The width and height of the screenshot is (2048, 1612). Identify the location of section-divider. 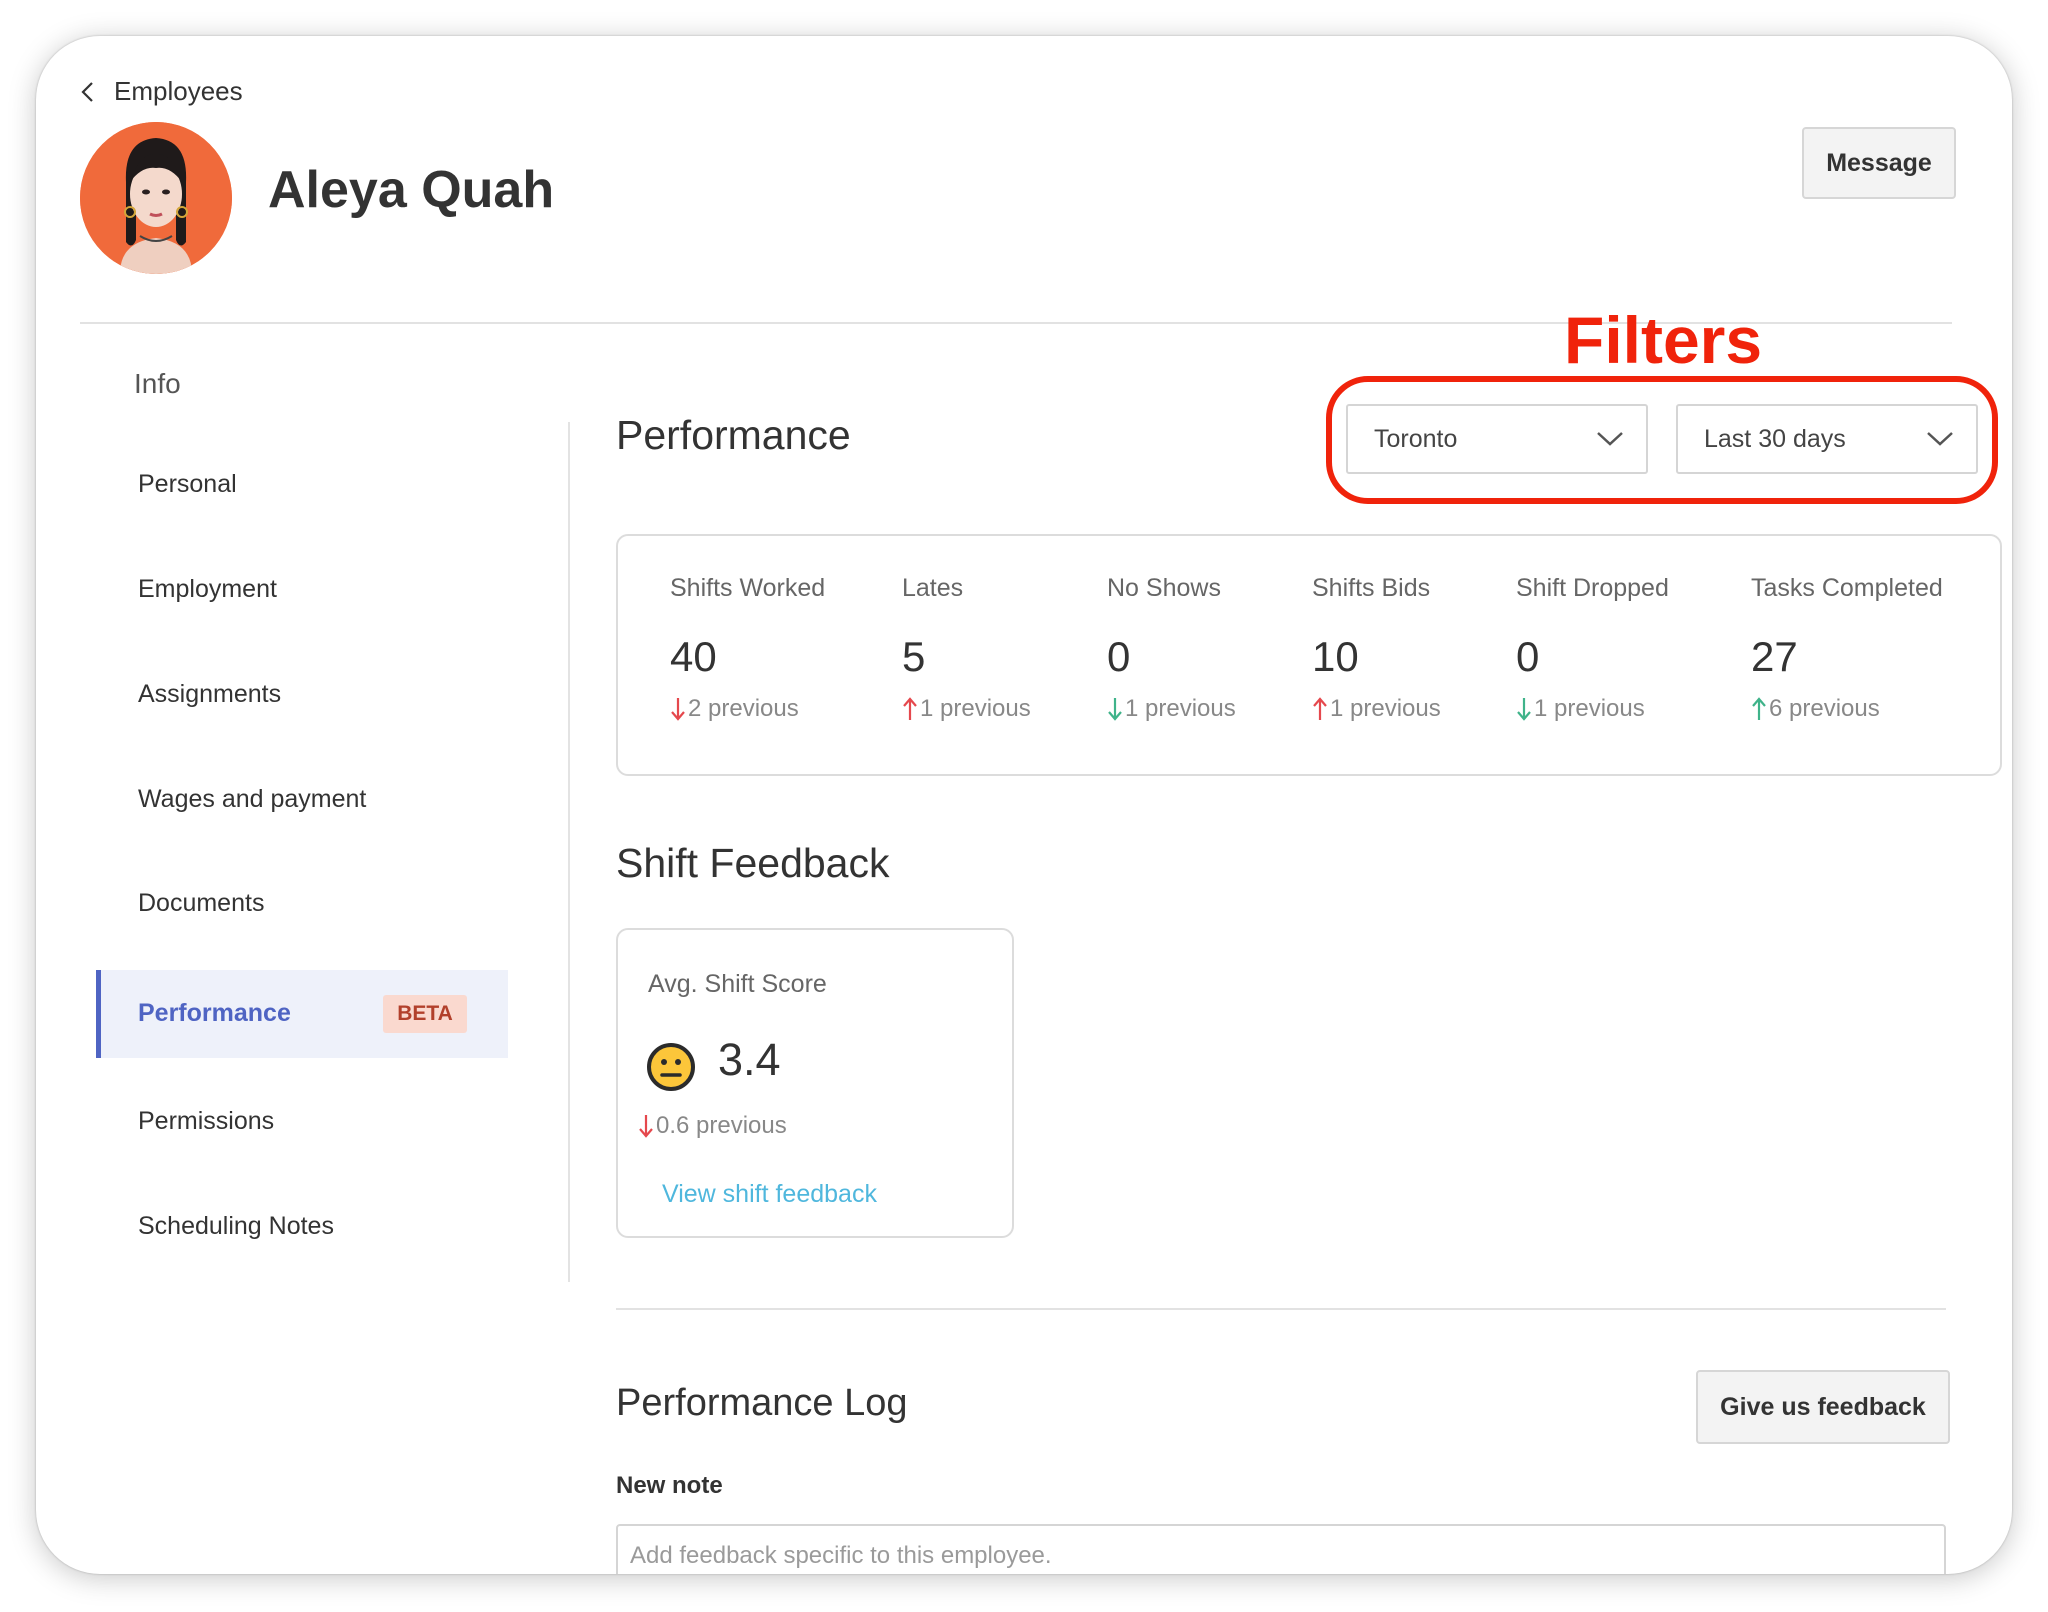
(1281, 1309).